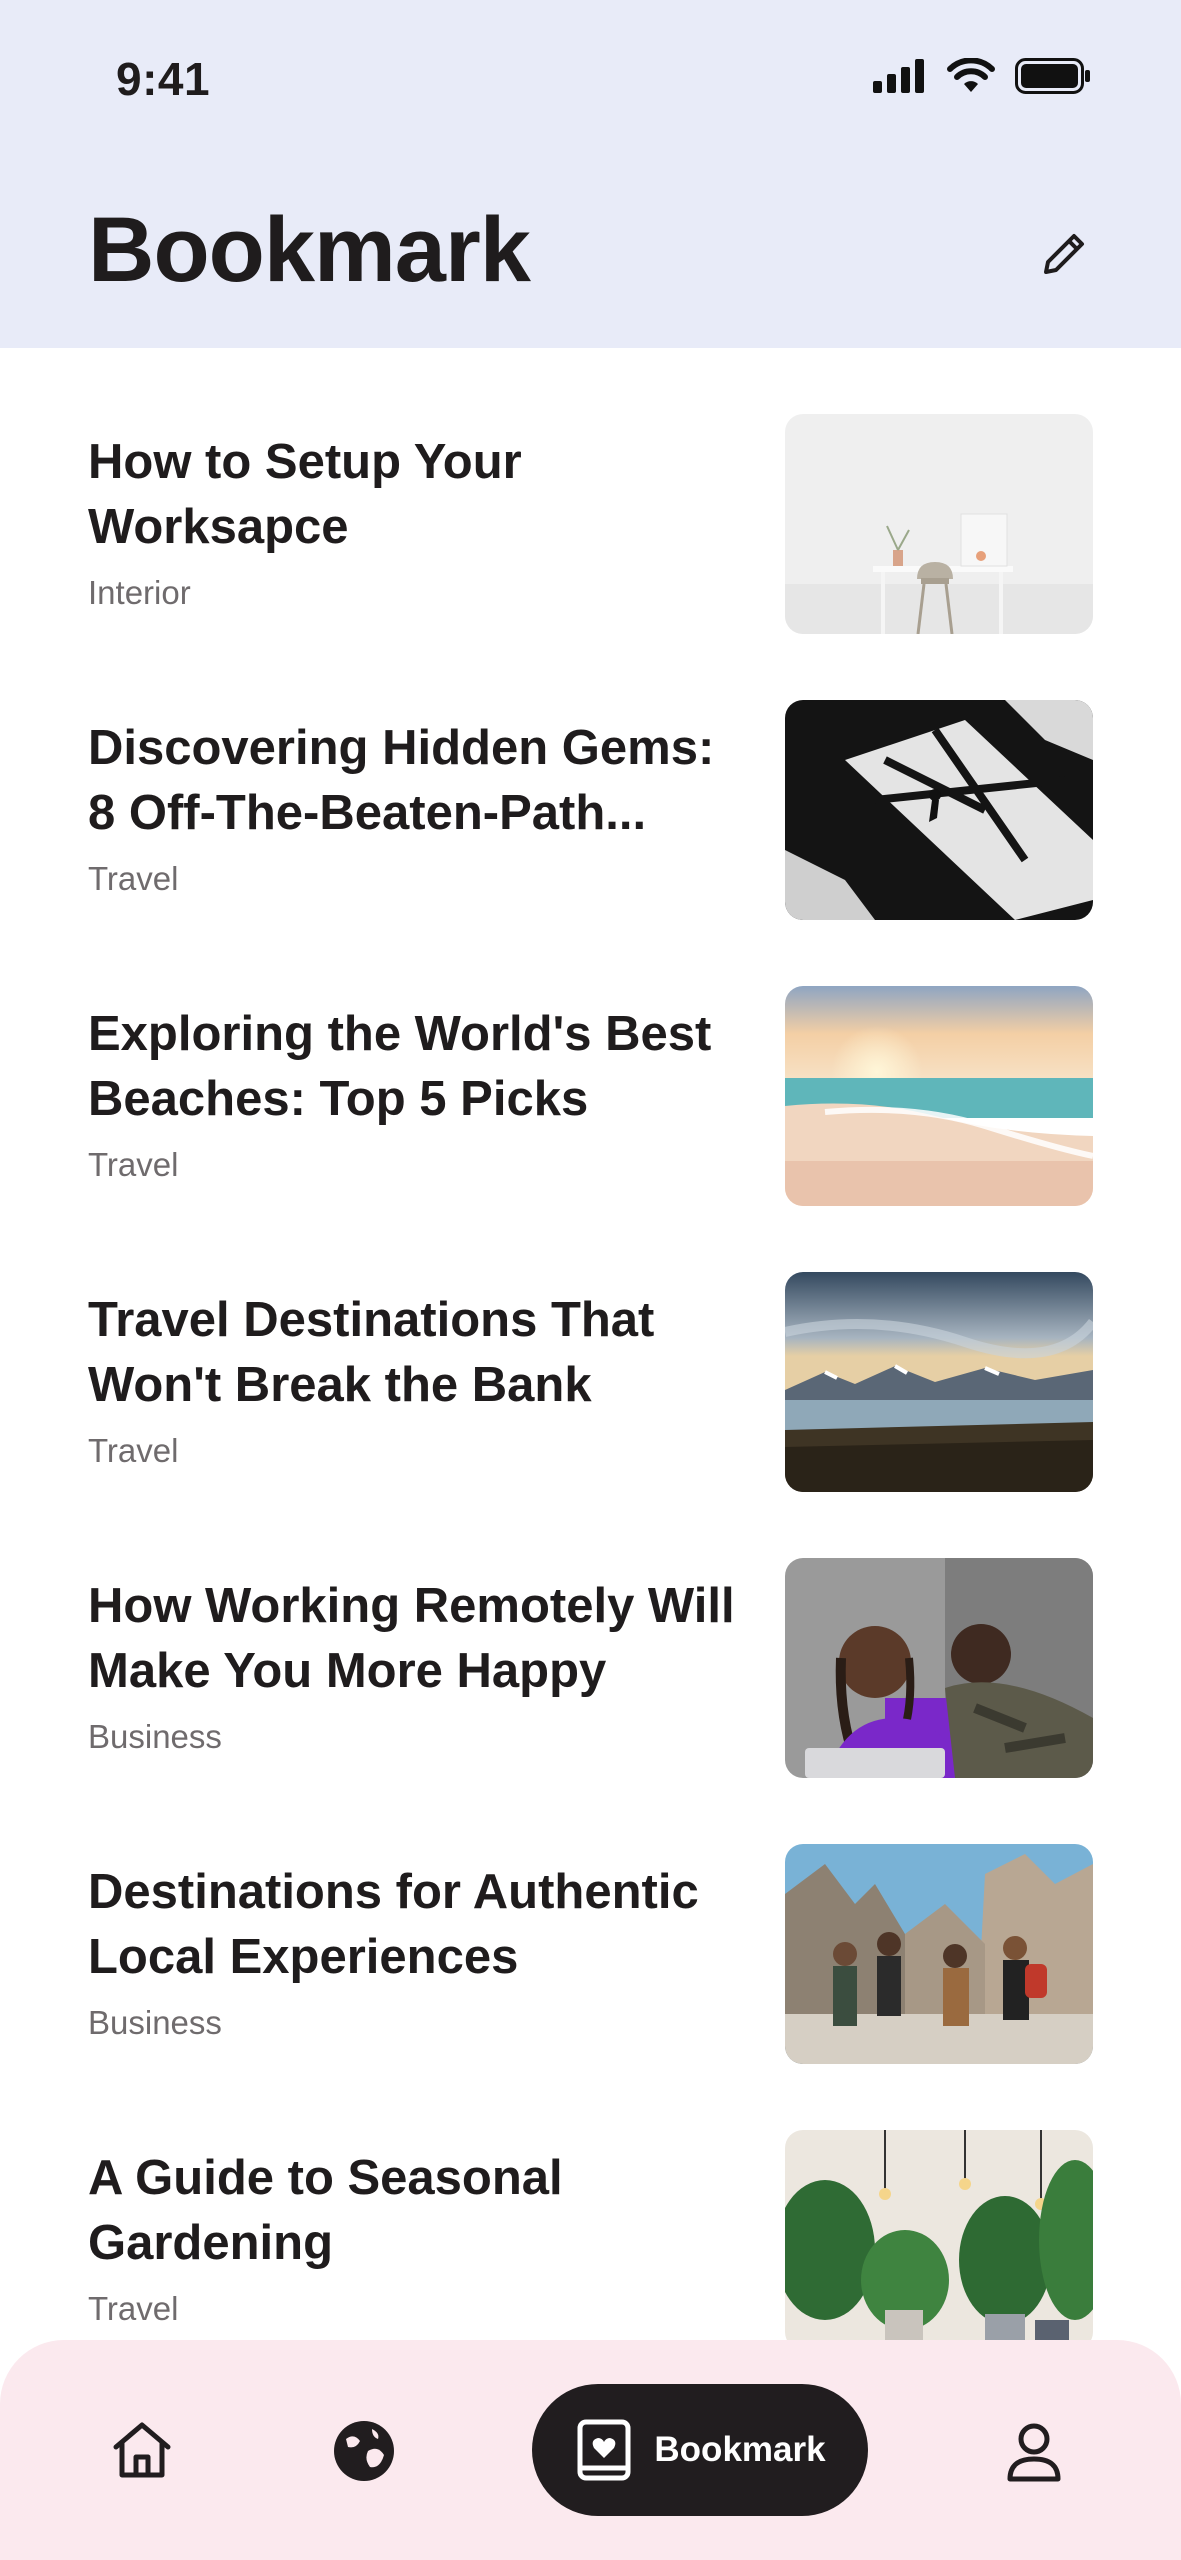  Describe the element at coordinates (590, 174) in the screenshot. I see `header: 9:41 Bookmark` at that location.